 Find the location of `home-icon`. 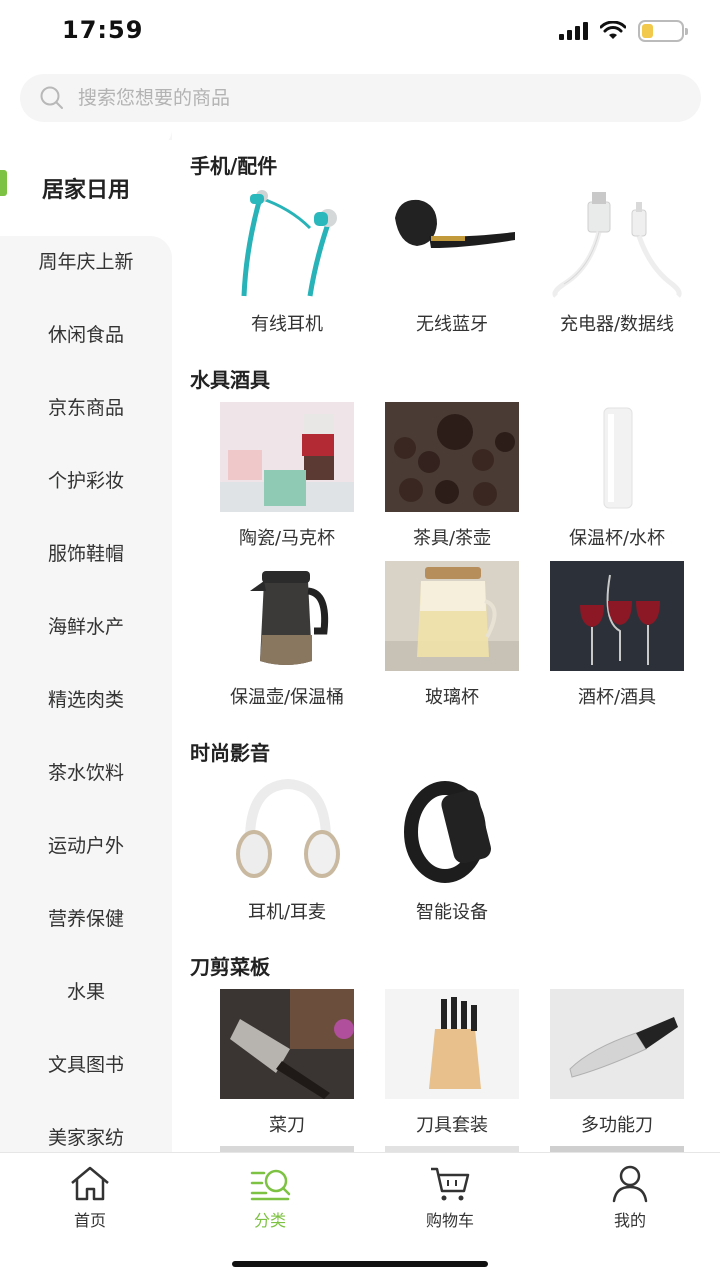

home-icon is located at coordinates (90, 1183).